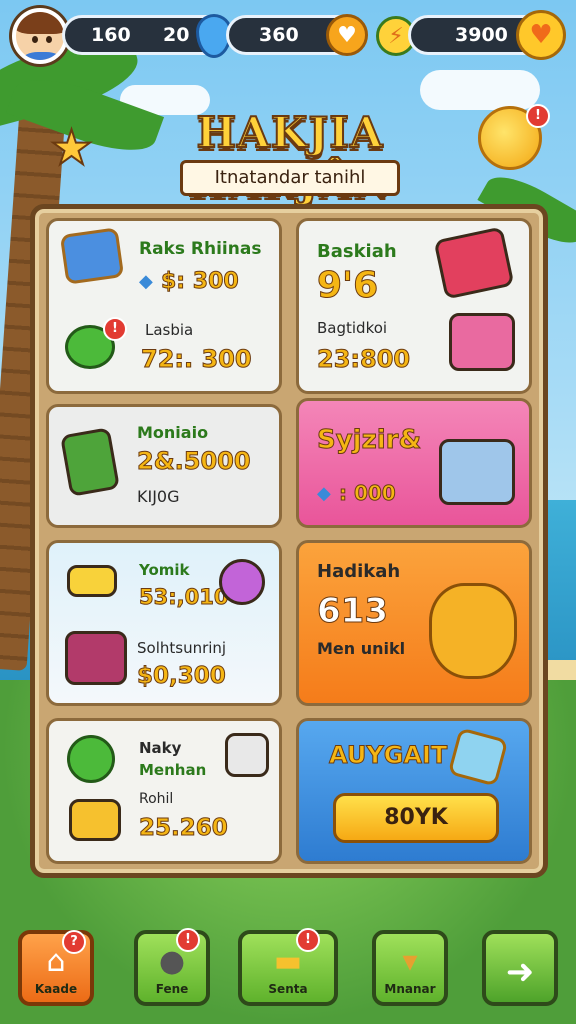 Image resolution: width=576 pixels, height=1024 pixels. What do you see at coordinates (111, 35) in the screenshot?
I see `stat-1-value: 160` at bounding box center [111, 35].